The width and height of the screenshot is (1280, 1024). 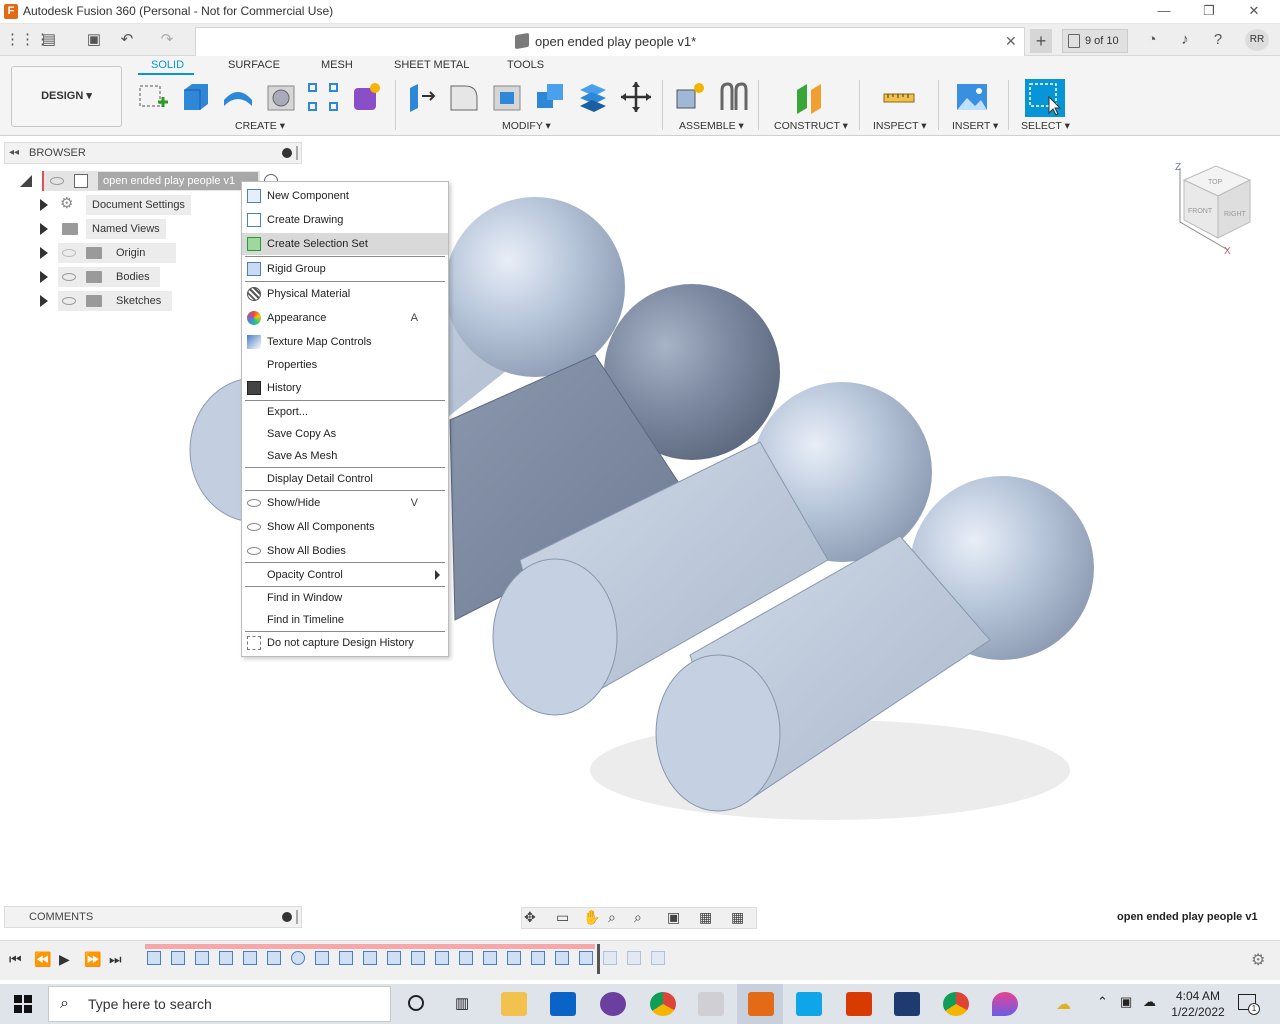 I want to click on offset-plane-icon, so click(x=810, y=97).